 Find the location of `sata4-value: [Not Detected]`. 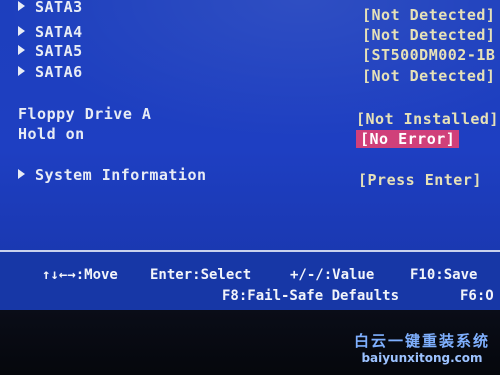

sata4-value: [Not Detected] is located at coordinates (429, 35).